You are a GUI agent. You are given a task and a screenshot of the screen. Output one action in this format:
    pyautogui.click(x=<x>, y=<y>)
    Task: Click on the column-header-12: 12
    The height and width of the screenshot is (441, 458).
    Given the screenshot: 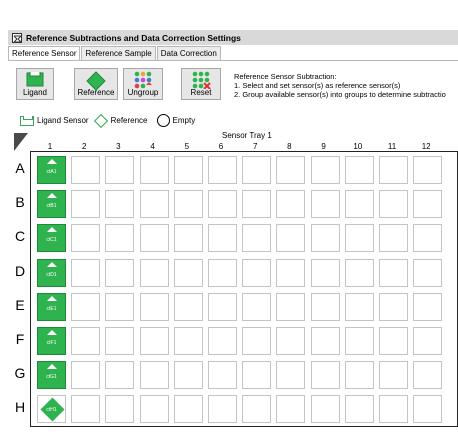 What is the action you would take?
    pyautogui.click(x=426, y=146)
    